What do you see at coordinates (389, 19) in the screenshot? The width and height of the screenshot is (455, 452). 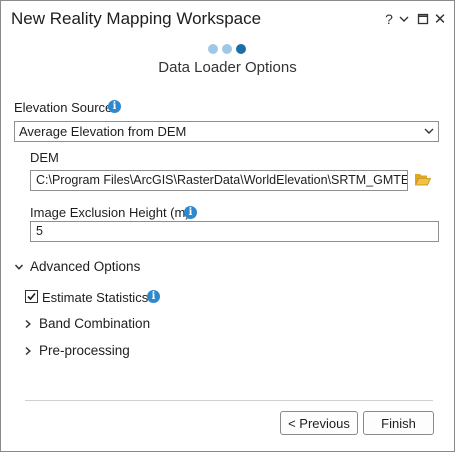 I see `help-button: ?` at bounding box center [389, 19].